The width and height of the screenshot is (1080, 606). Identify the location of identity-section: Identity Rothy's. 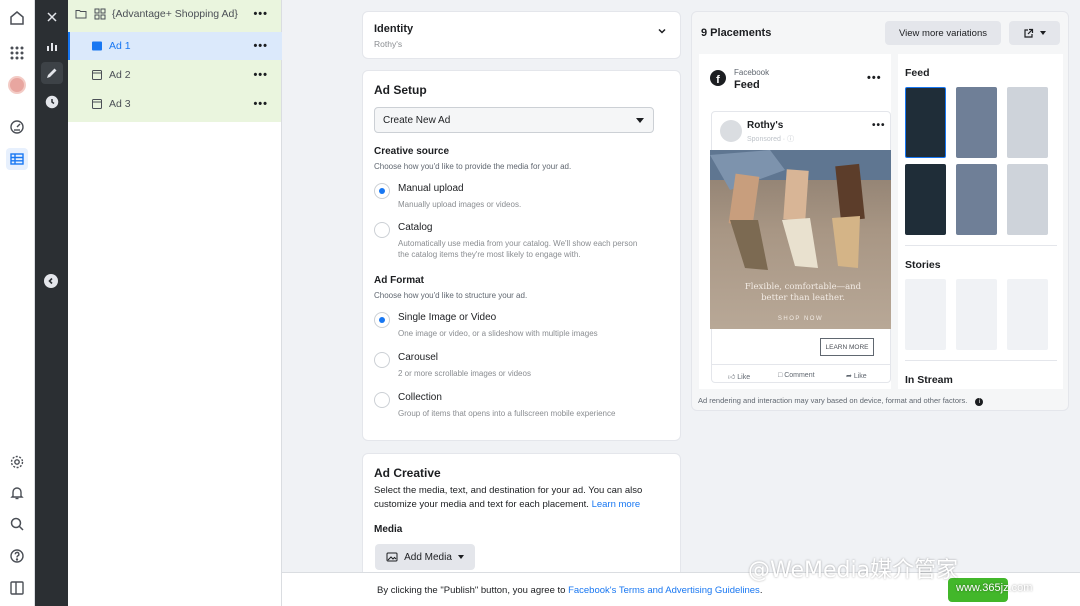
(521, 35).